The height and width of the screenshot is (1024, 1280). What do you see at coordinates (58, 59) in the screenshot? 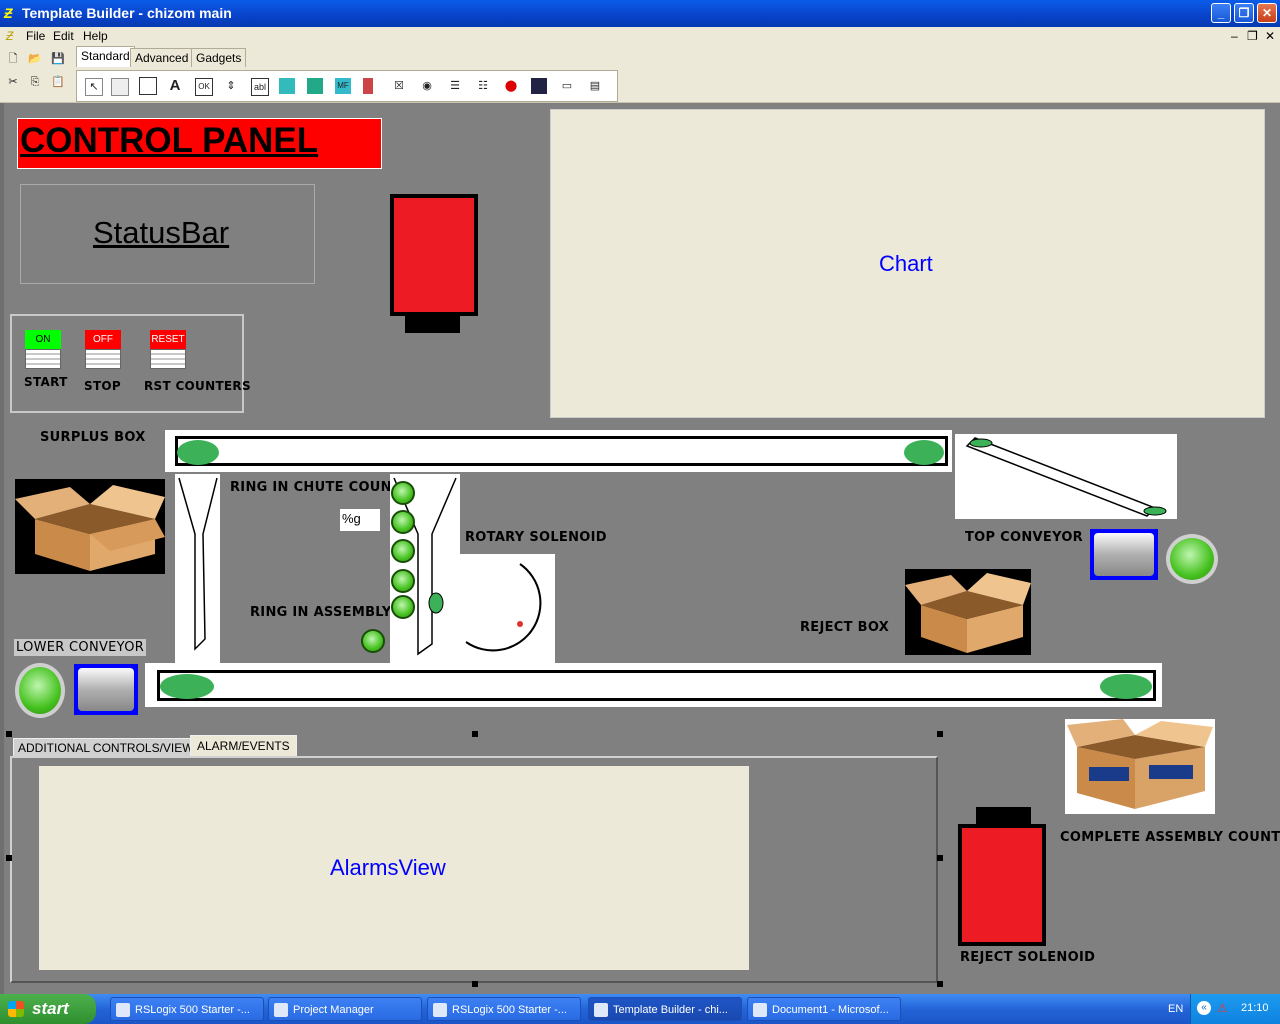
I see `save-icon: 💾` at bounding box center [58, 59].